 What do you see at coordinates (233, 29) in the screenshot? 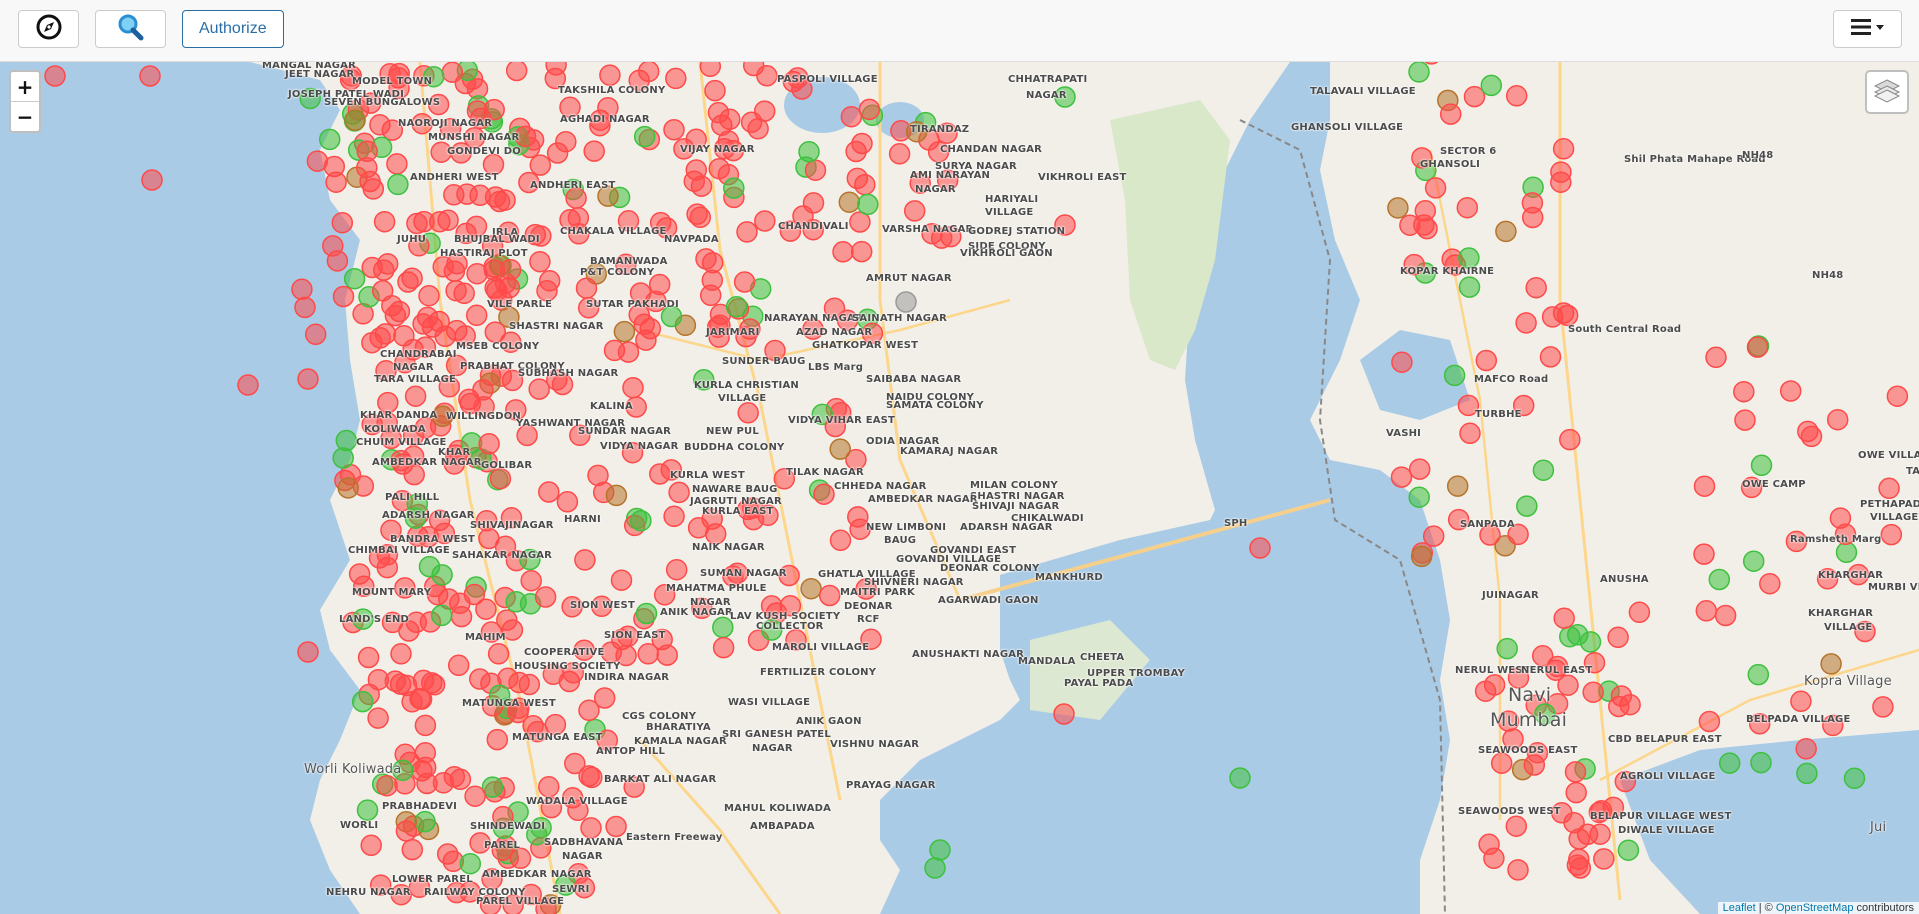
I see `authorize-button: Authorize` at bounding box center [233, 29].